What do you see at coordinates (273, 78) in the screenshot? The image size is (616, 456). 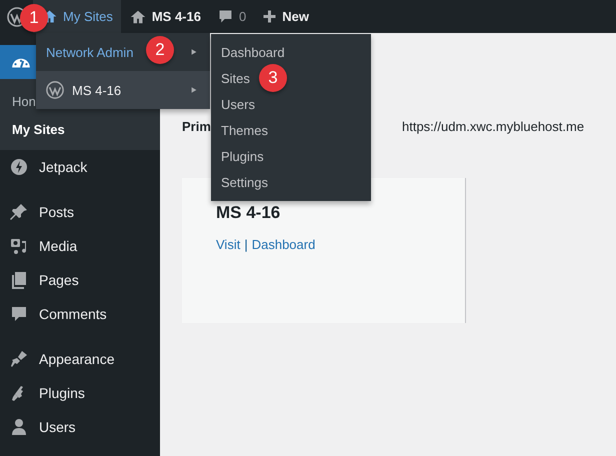 I see `step-badge: 3` at bounding box center [273, 78].